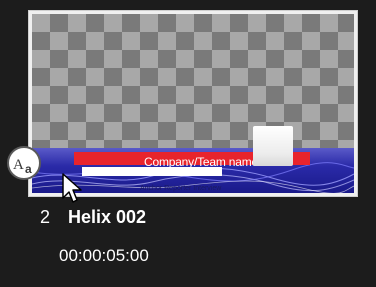 The image size is (376, 287). What do you see at coordinates (273, 146) in the screenshot?
I see `white-square-graphic` at bounding box center [273, 146].